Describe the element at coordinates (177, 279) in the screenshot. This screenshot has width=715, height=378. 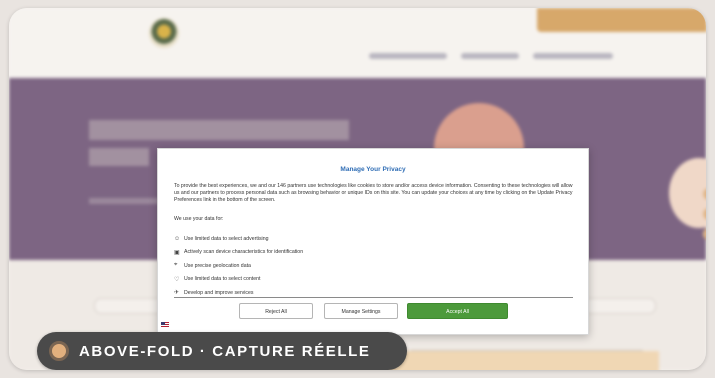
I see `heart-icon: ♡` at that location.